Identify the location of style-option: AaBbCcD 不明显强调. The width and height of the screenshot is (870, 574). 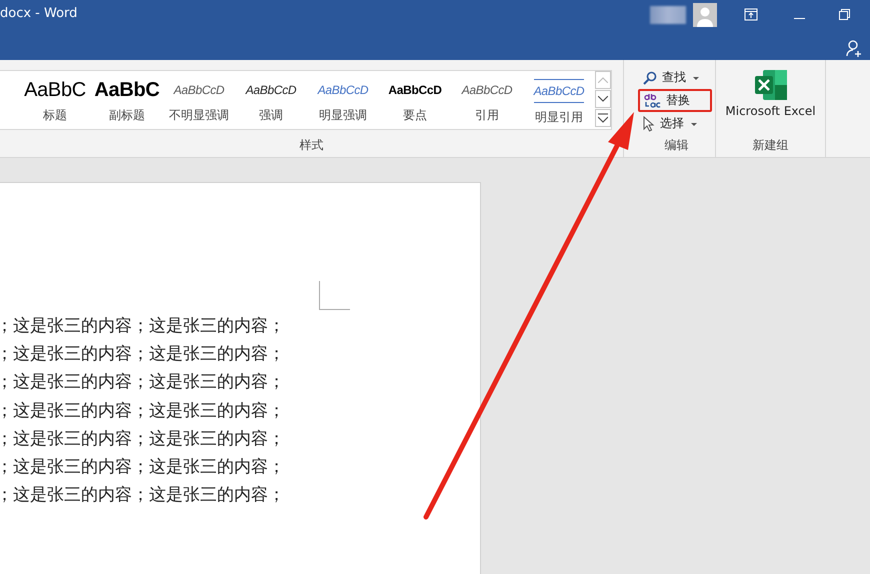
(199, 98).